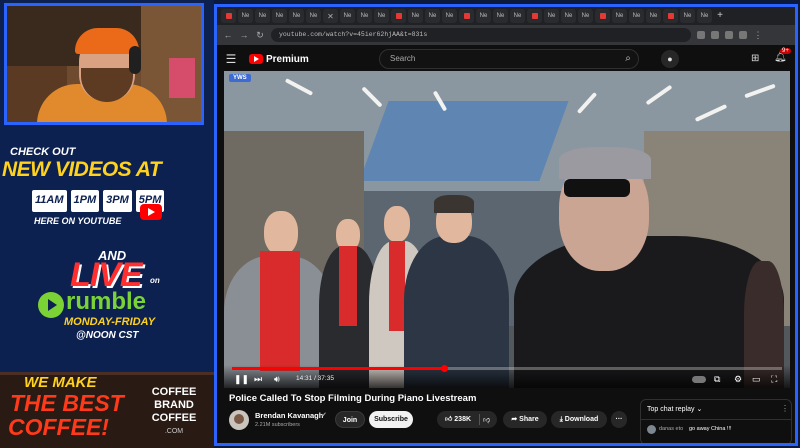 This screenshot has height=448, width=800. What do you see at coordinates (628, 59) in the screenshot?
I see `search-icon: ⌕` at bounding box center [628, 59].